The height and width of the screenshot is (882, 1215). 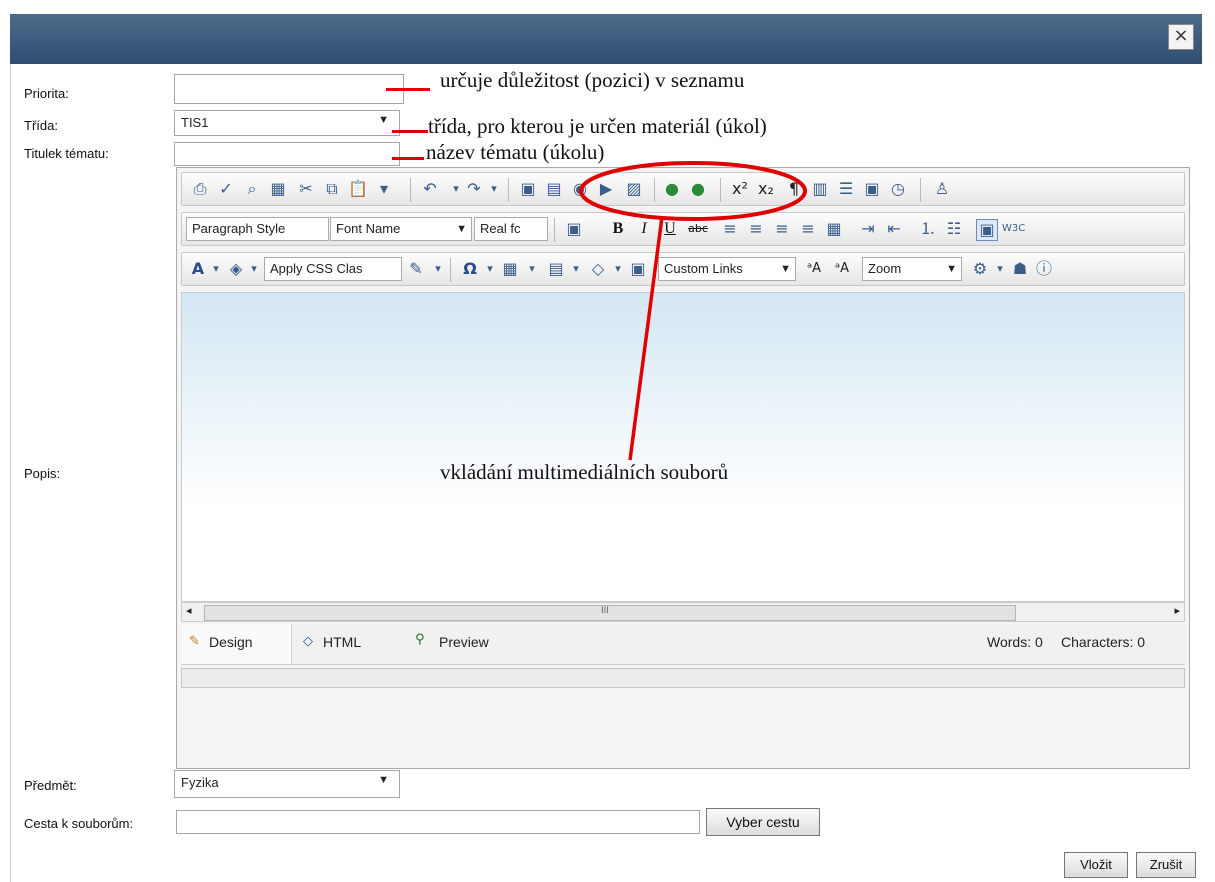 I want to click on multimedia-annotation: vkládání multimediálních souborů, so click(x=584, y=472).